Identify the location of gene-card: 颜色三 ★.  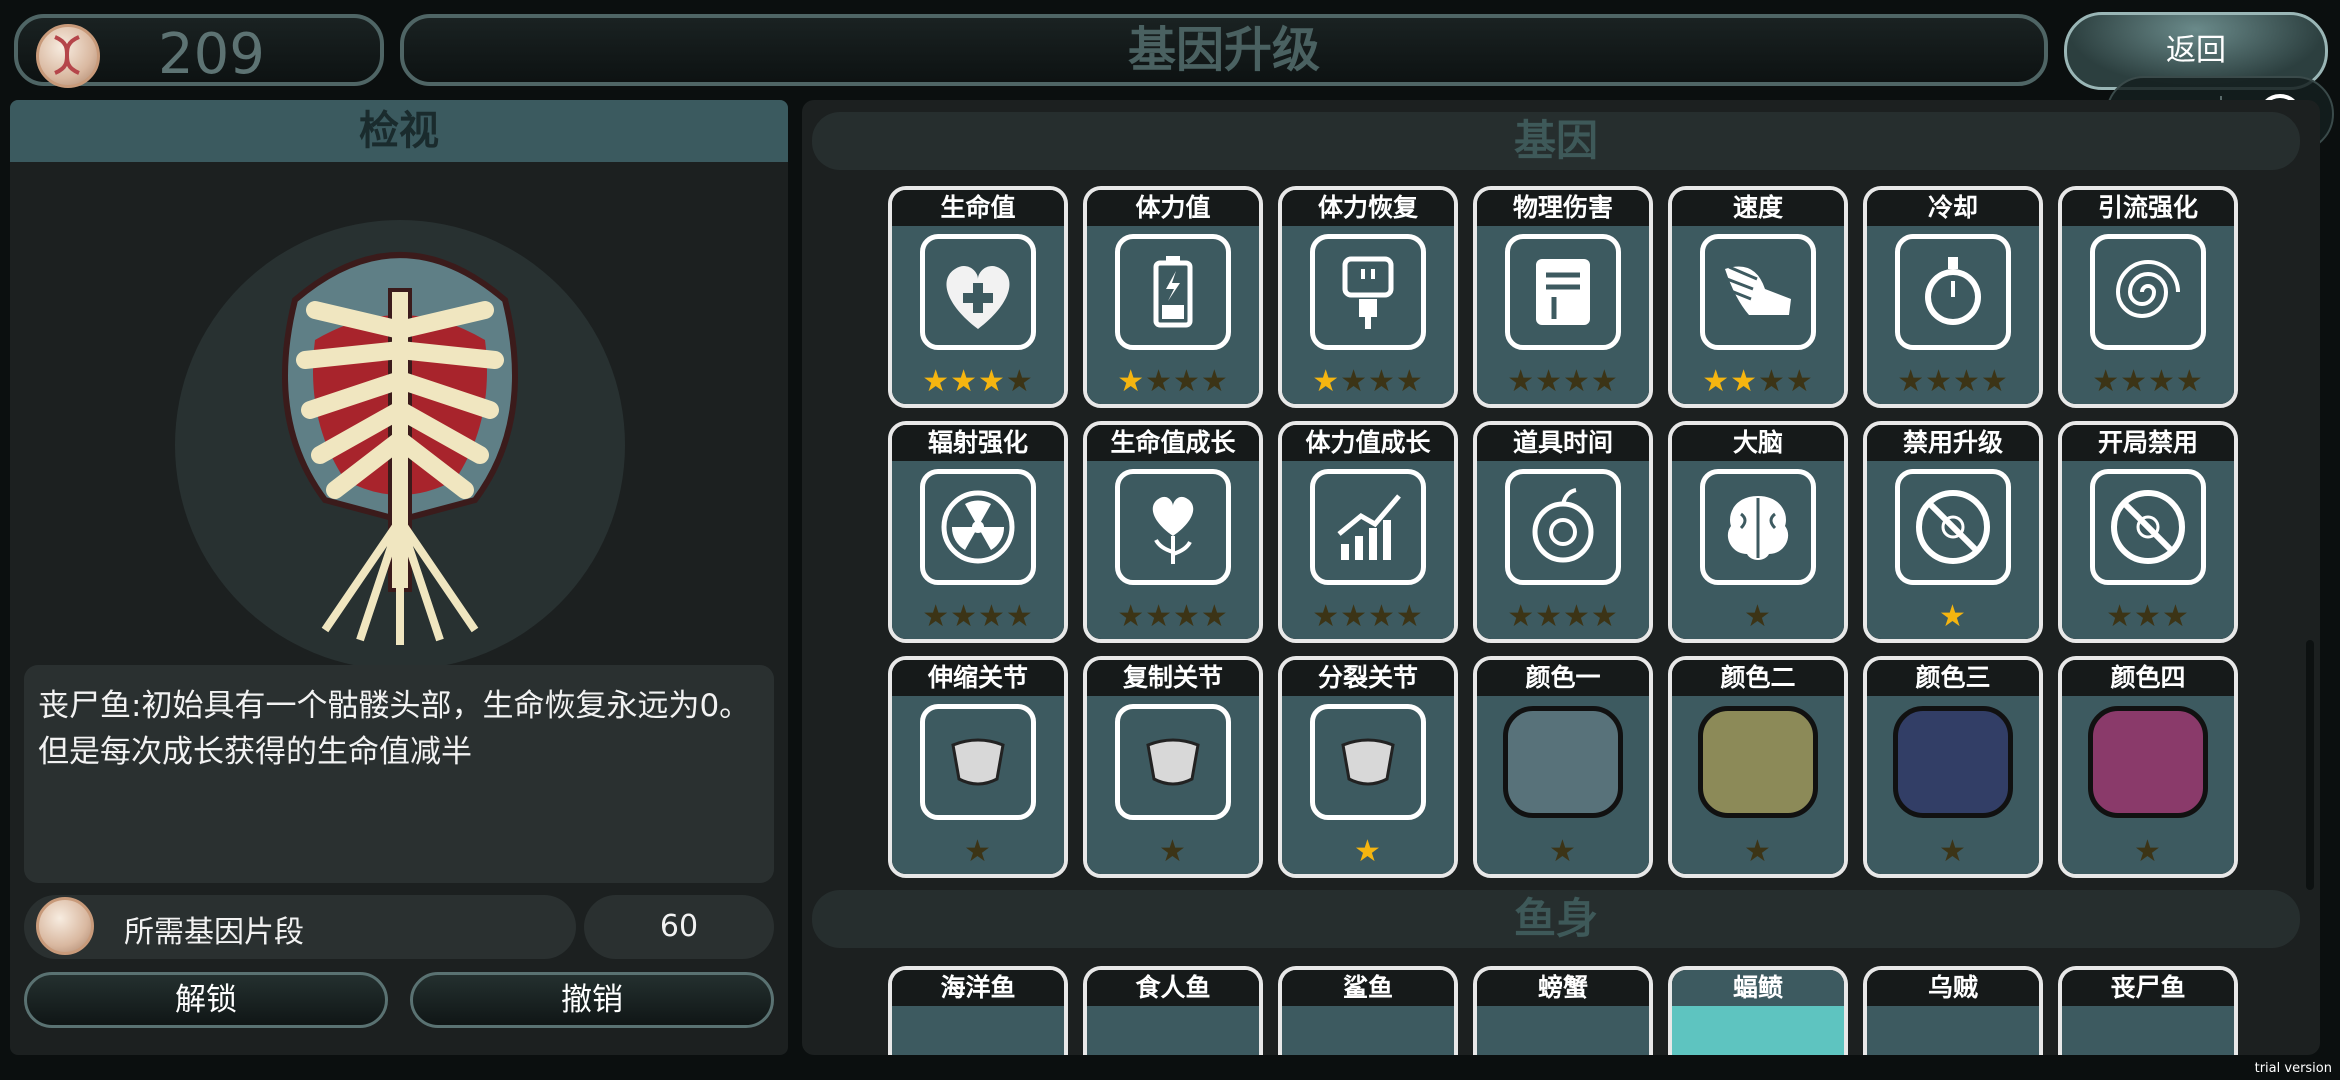
(1953, 767).